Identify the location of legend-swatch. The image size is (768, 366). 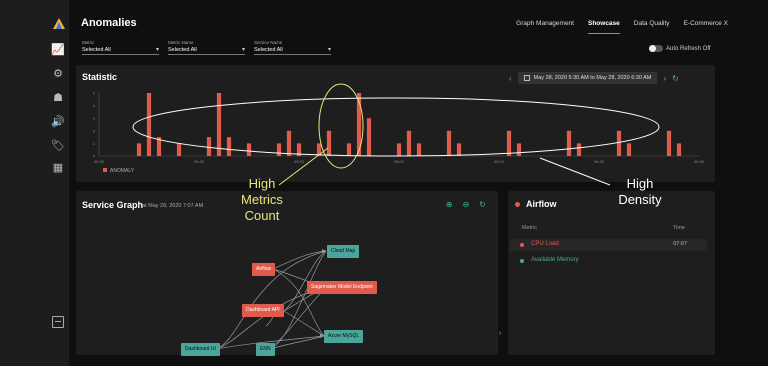
(105, 170).